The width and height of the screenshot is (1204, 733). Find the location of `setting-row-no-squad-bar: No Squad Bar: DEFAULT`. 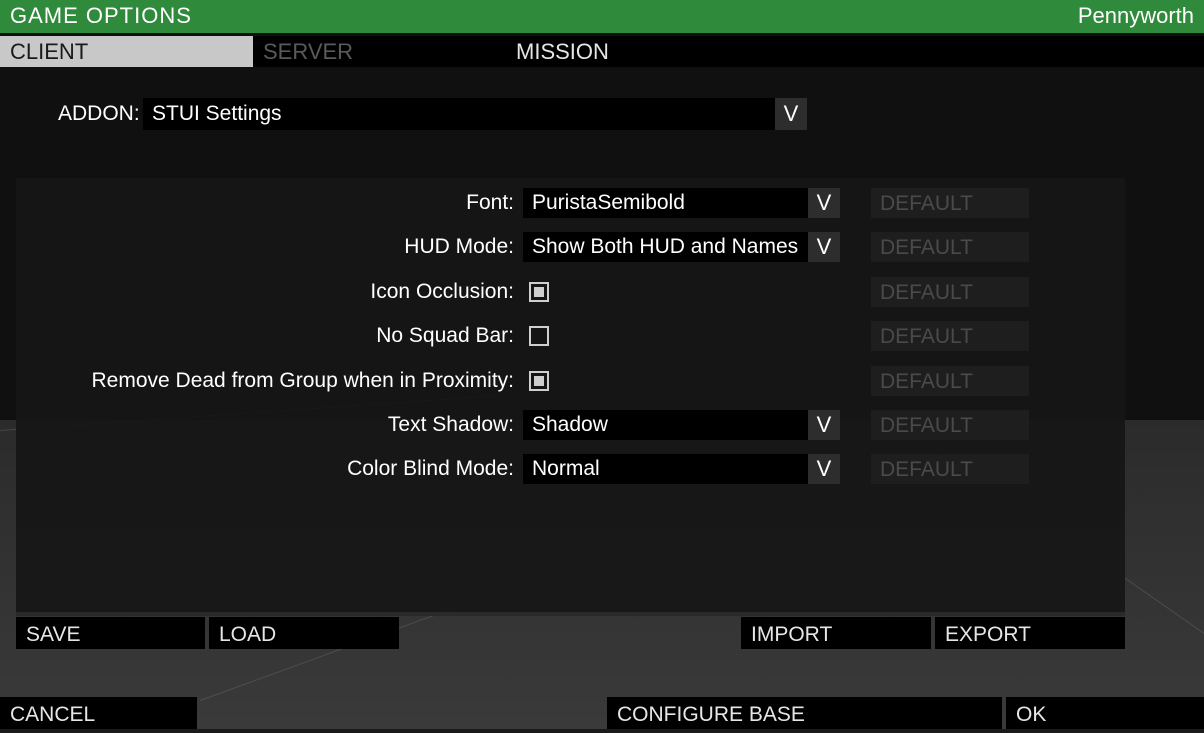

setting-row-no-squad-bar: No Squad Bar: DEFAULT is located at coordinates (570, 336).